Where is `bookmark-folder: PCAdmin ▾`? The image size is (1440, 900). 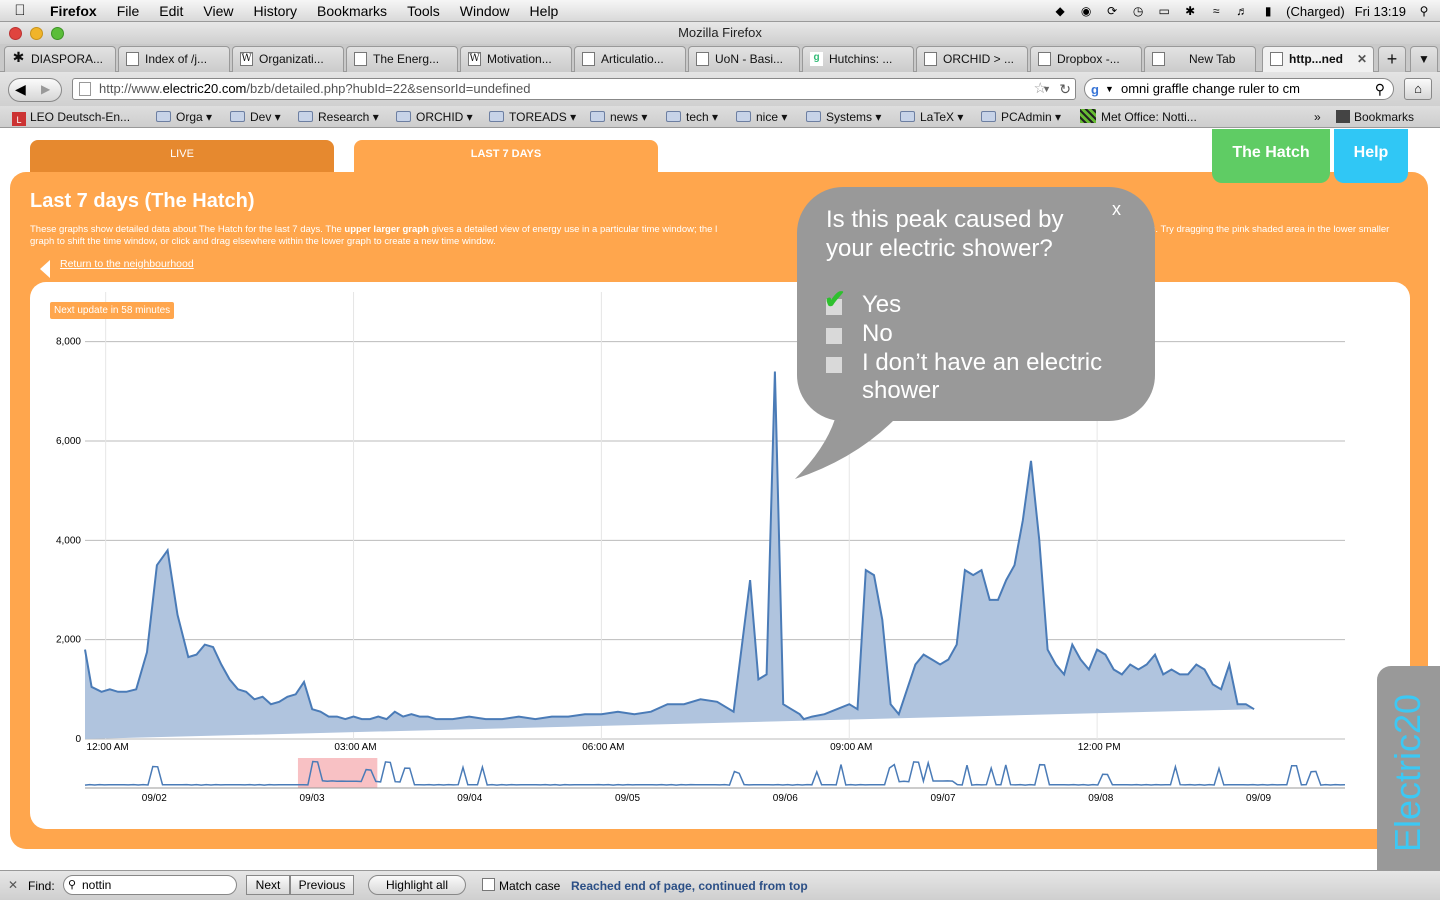 bookmark-folder: PCAdmin ▾ is located at coordinates (1021, 117).